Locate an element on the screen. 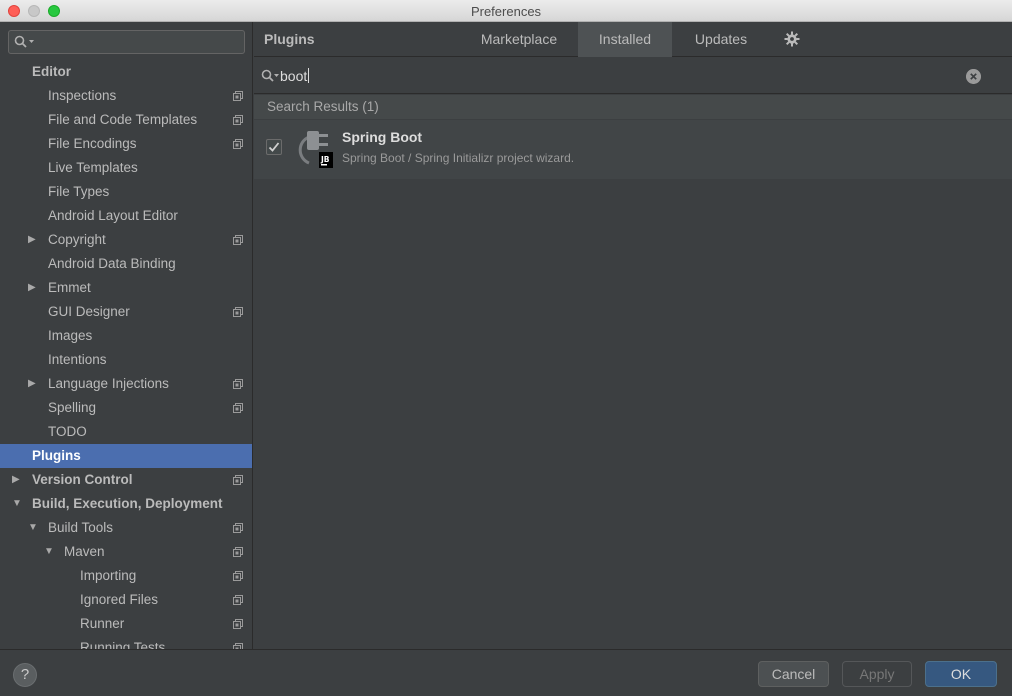  plugin-name: Spring Boot is located at coordinates (382, 137).